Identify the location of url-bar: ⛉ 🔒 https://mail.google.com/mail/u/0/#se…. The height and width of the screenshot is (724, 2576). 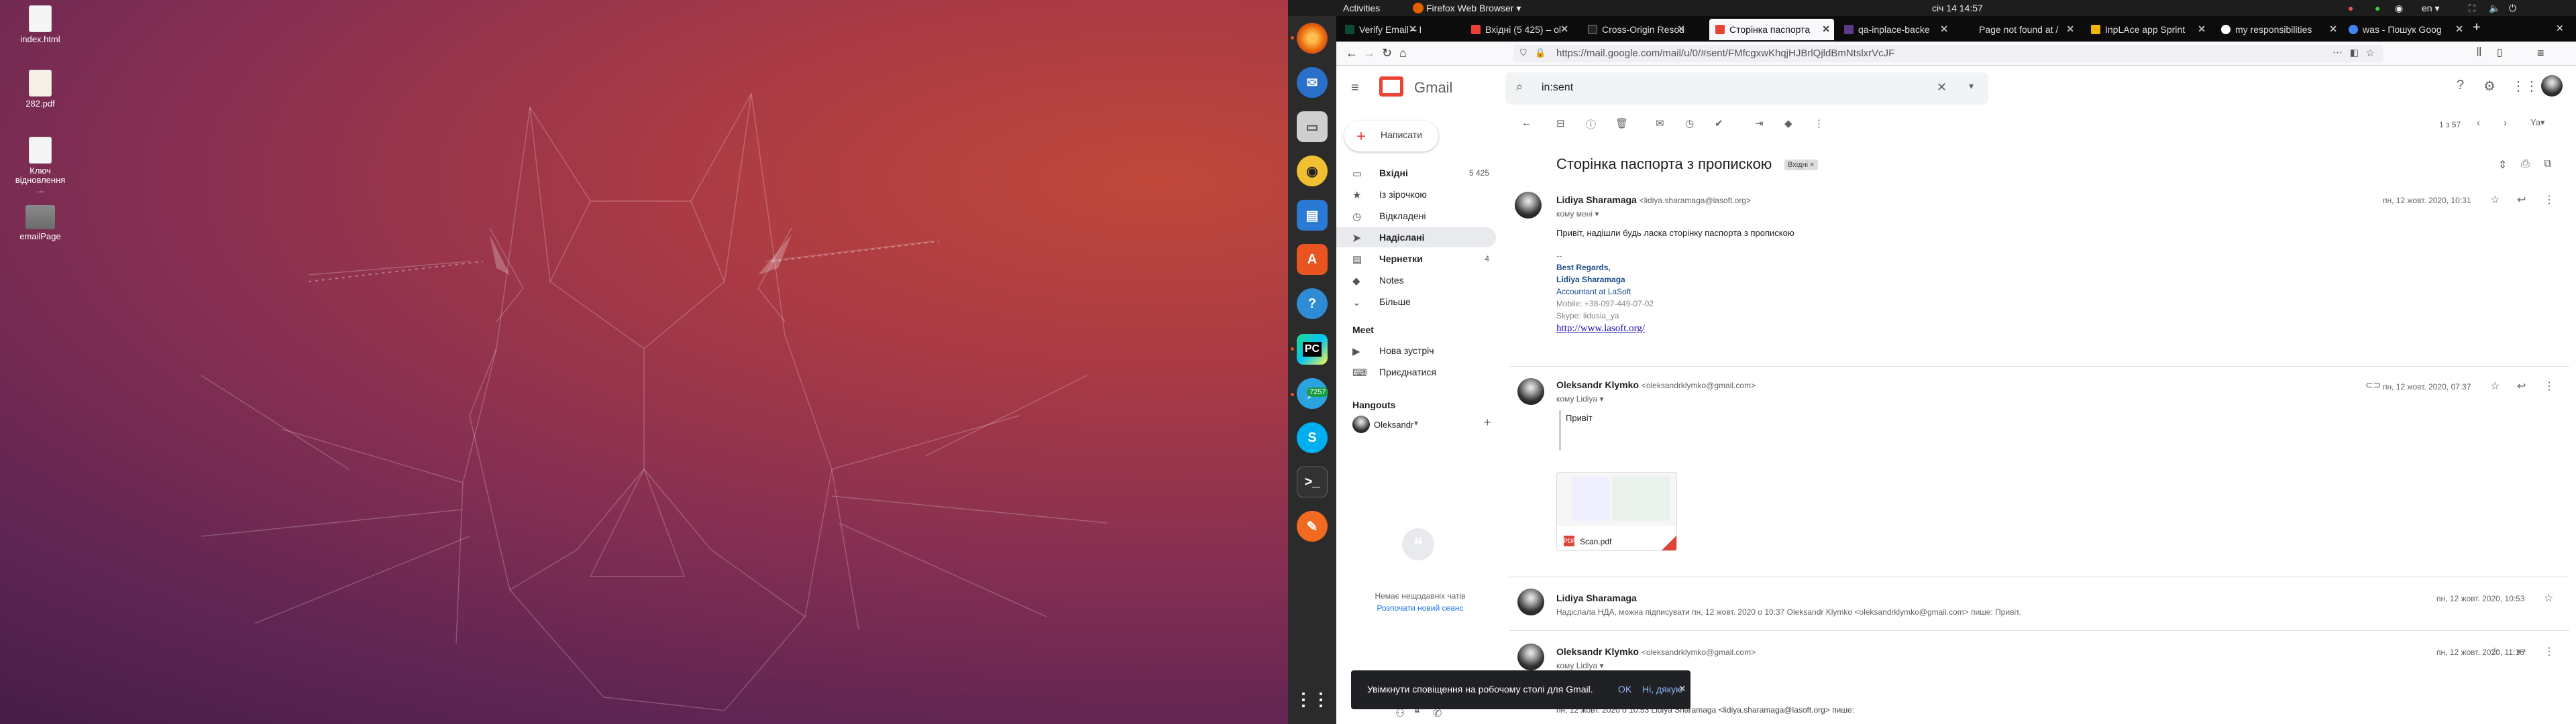
(1948, 53).